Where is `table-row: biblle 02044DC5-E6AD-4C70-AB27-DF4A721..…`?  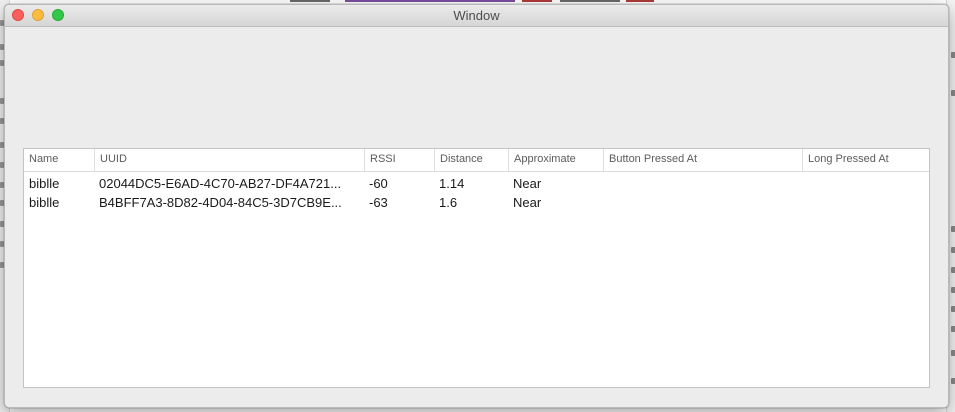
table-row: biblle 02044DC5-E6AD-4C70-AB27-DF4A721..… is located at coordinates (476, 183).